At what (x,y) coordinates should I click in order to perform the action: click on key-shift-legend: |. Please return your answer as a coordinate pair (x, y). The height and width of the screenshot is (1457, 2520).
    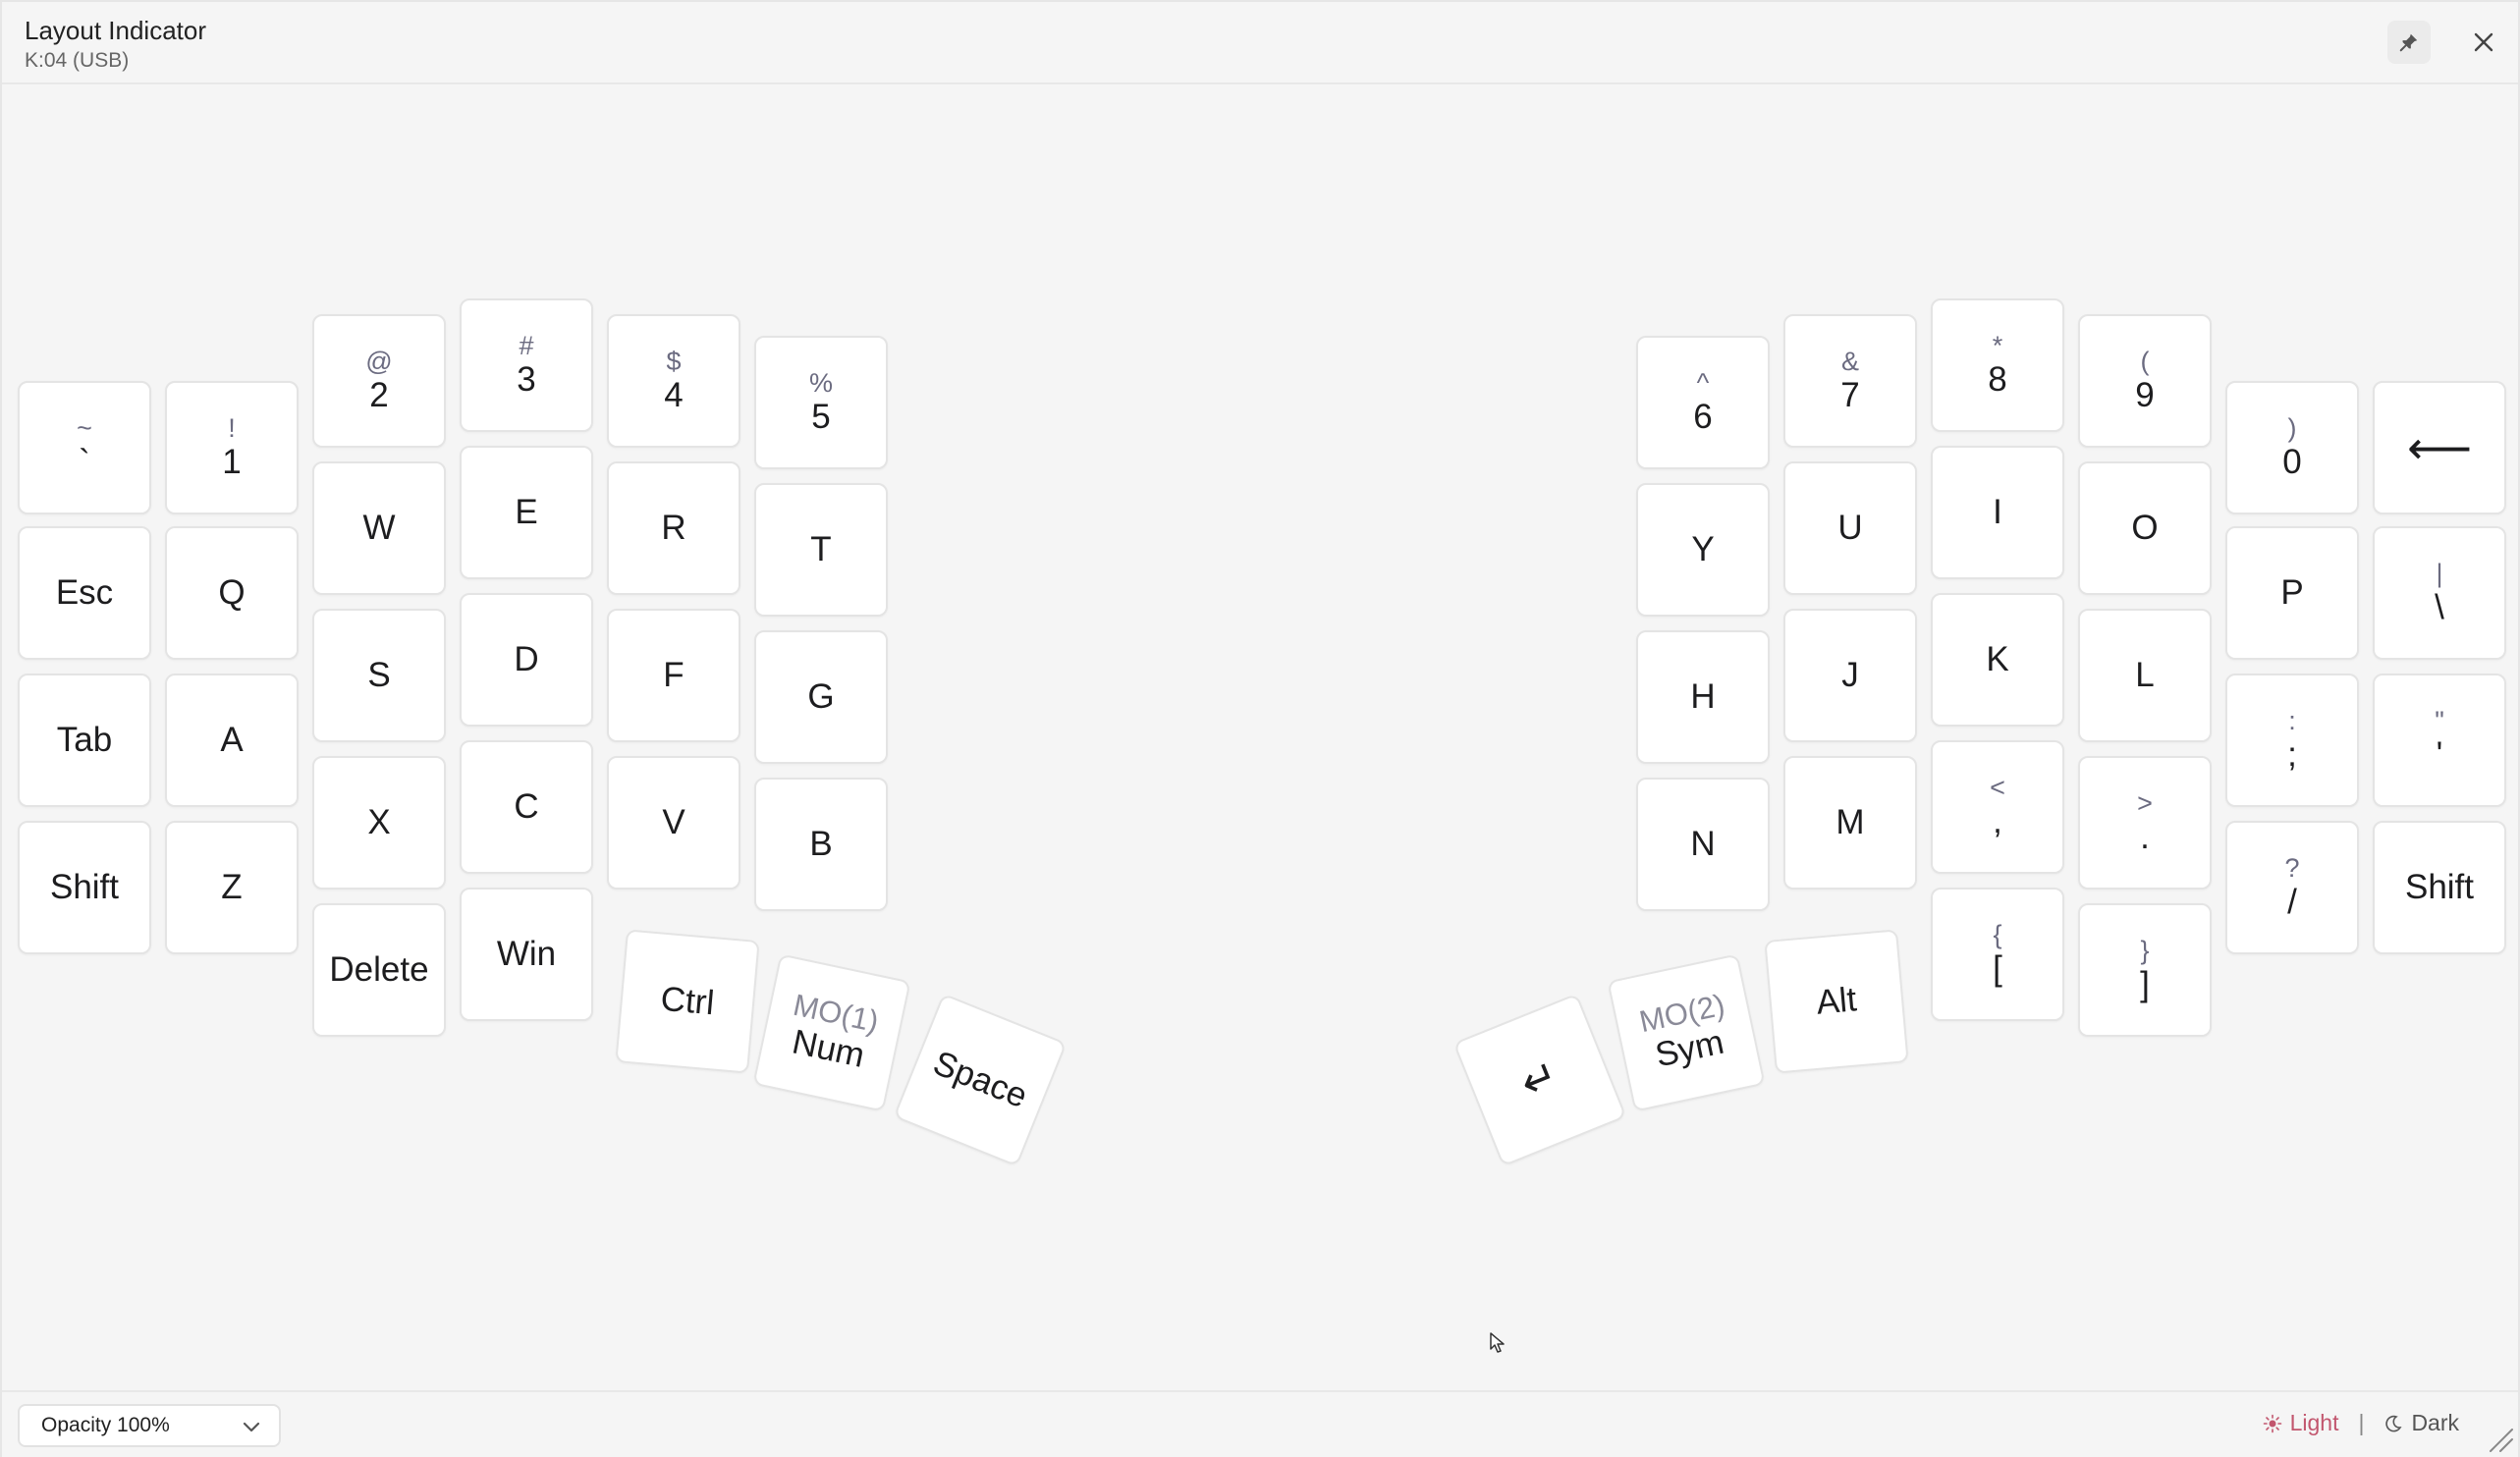
    Looking at the image, I should click on (2439, 573).